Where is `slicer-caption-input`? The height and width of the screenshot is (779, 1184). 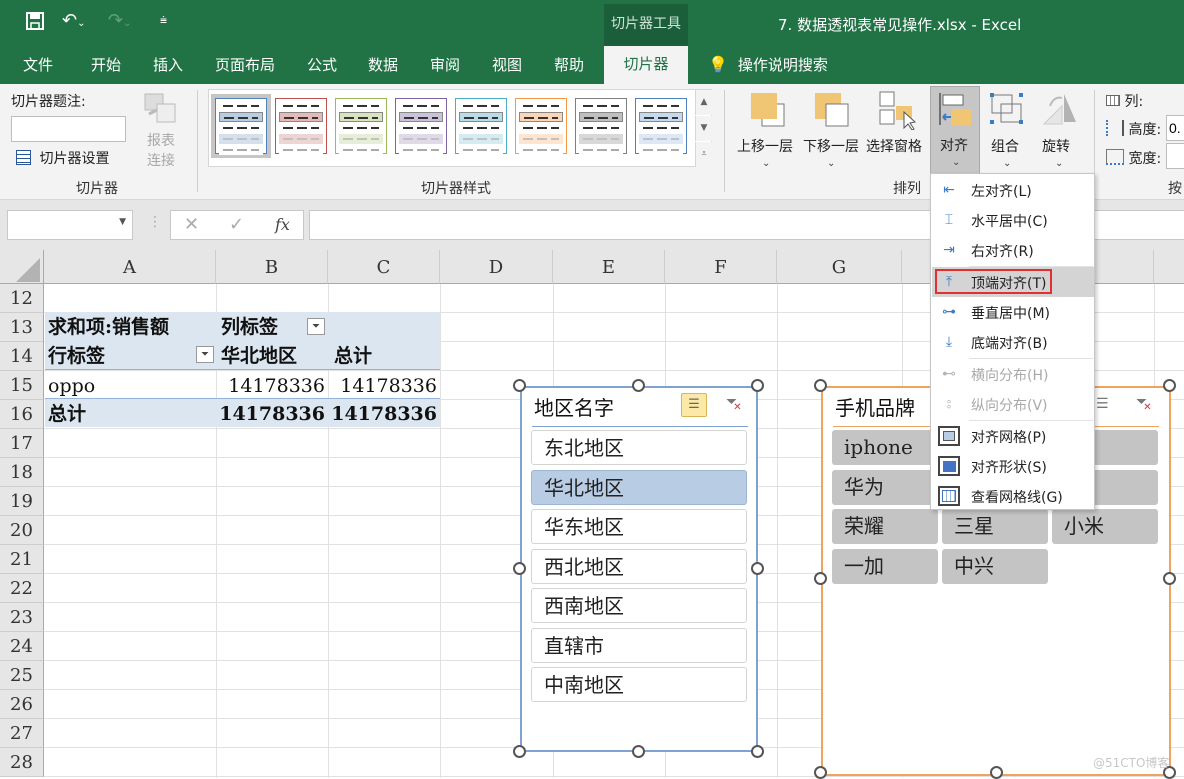
slicer-caption-input is located at coordinates (68, 129).